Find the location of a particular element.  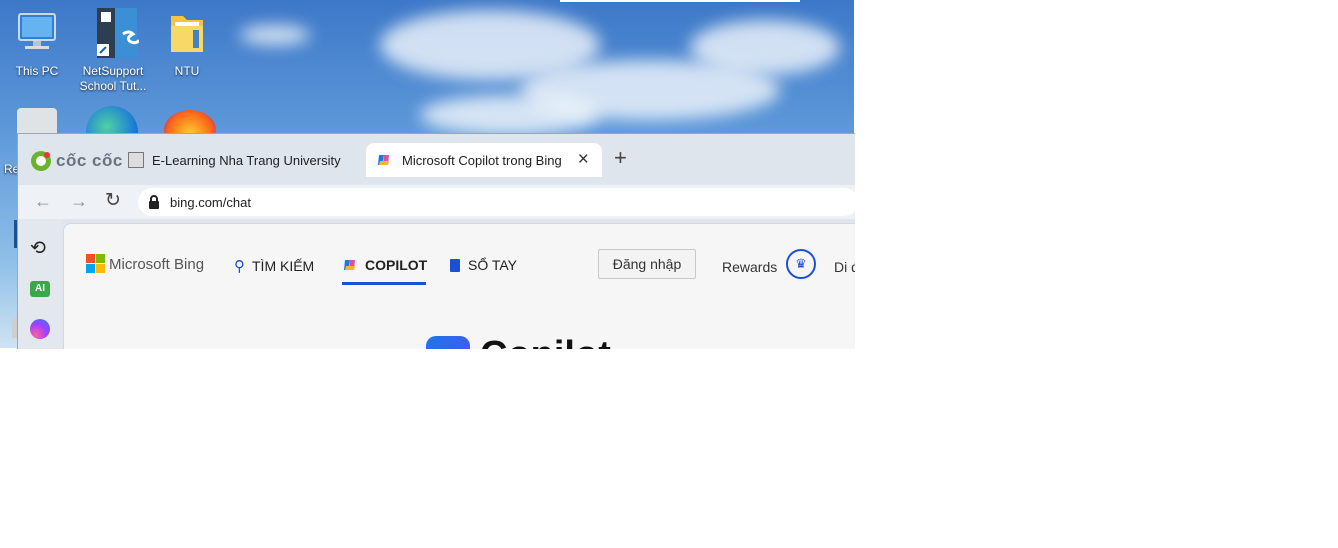

tab-label: Microsoft Copilot trong Bing is located at coordinates (482, 160).